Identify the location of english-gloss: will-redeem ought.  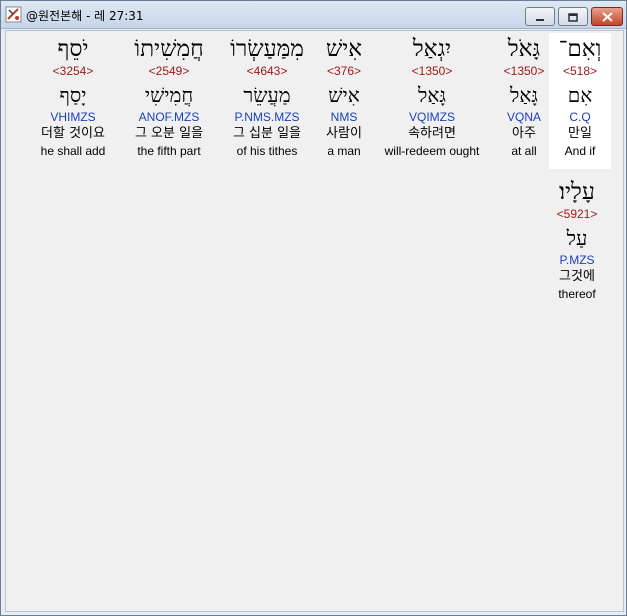
(432, 151).